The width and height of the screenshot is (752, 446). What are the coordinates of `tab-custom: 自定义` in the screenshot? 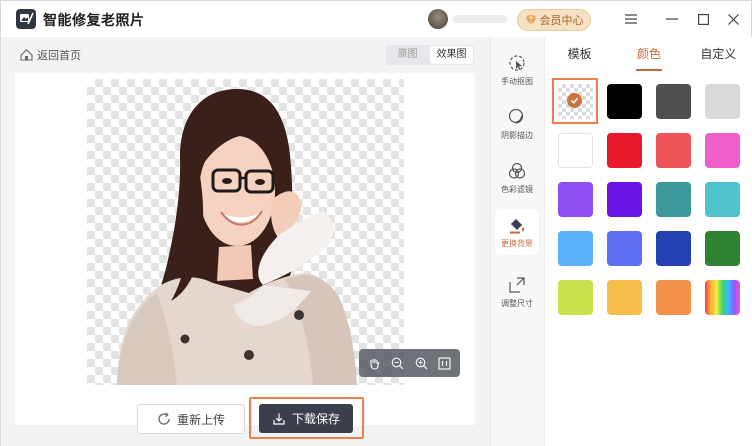 It's located at (718, 55).